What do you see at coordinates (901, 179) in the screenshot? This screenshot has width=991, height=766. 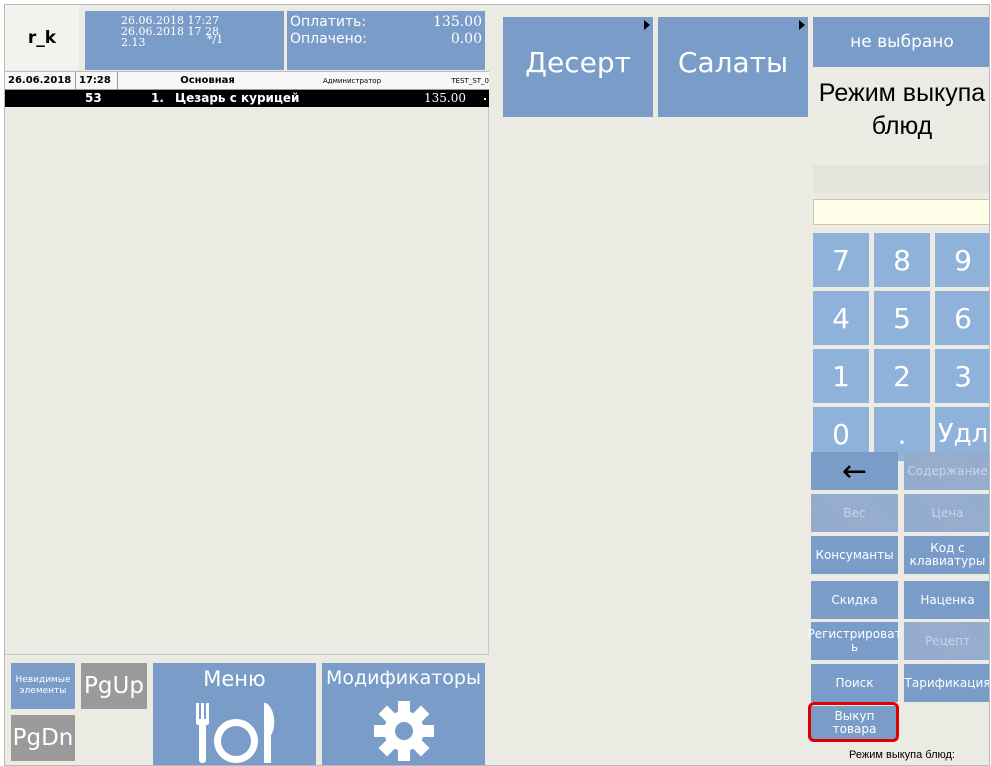 I see `display-strip` at bounding box center [901, 179].